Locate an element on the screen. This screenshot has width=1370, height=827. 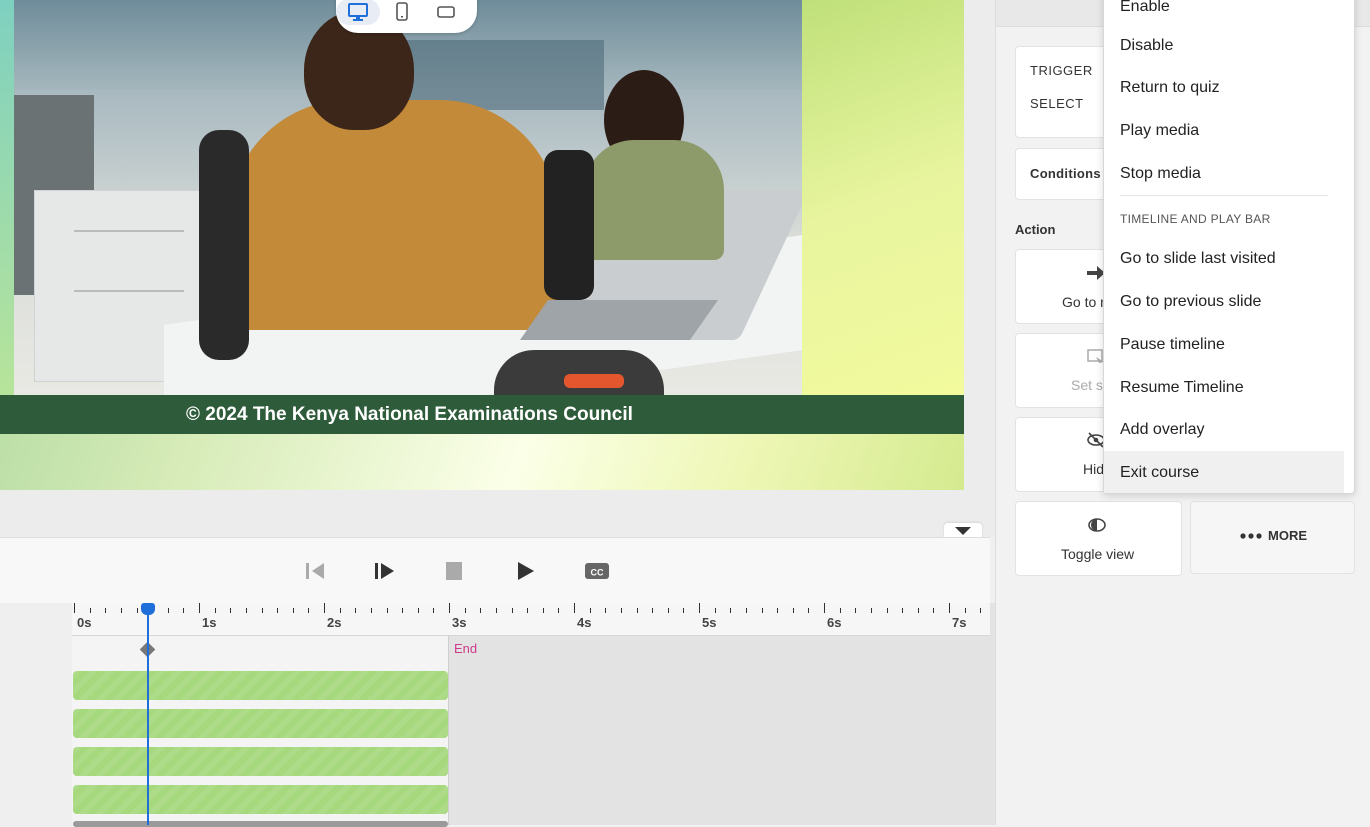
conditions-label: Conditions is located at coordinates (1065, 173).